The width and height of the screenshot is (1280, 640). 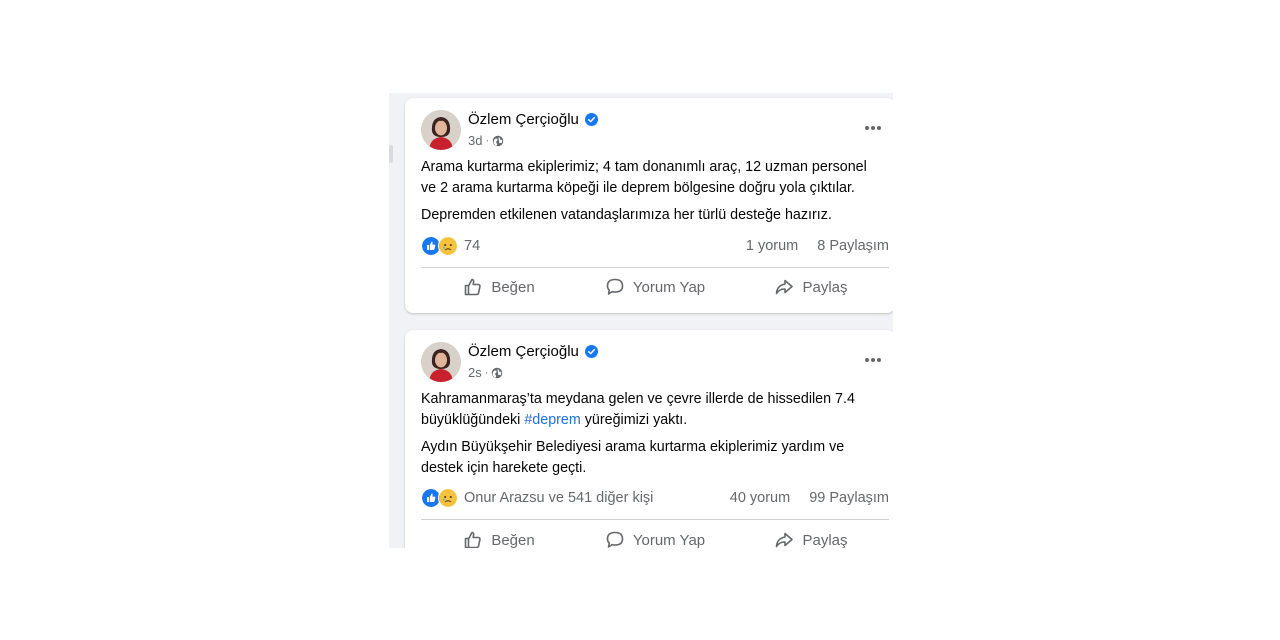 I want to click on shares-count: 99 Paylaşım, so click(x=849, y=498).